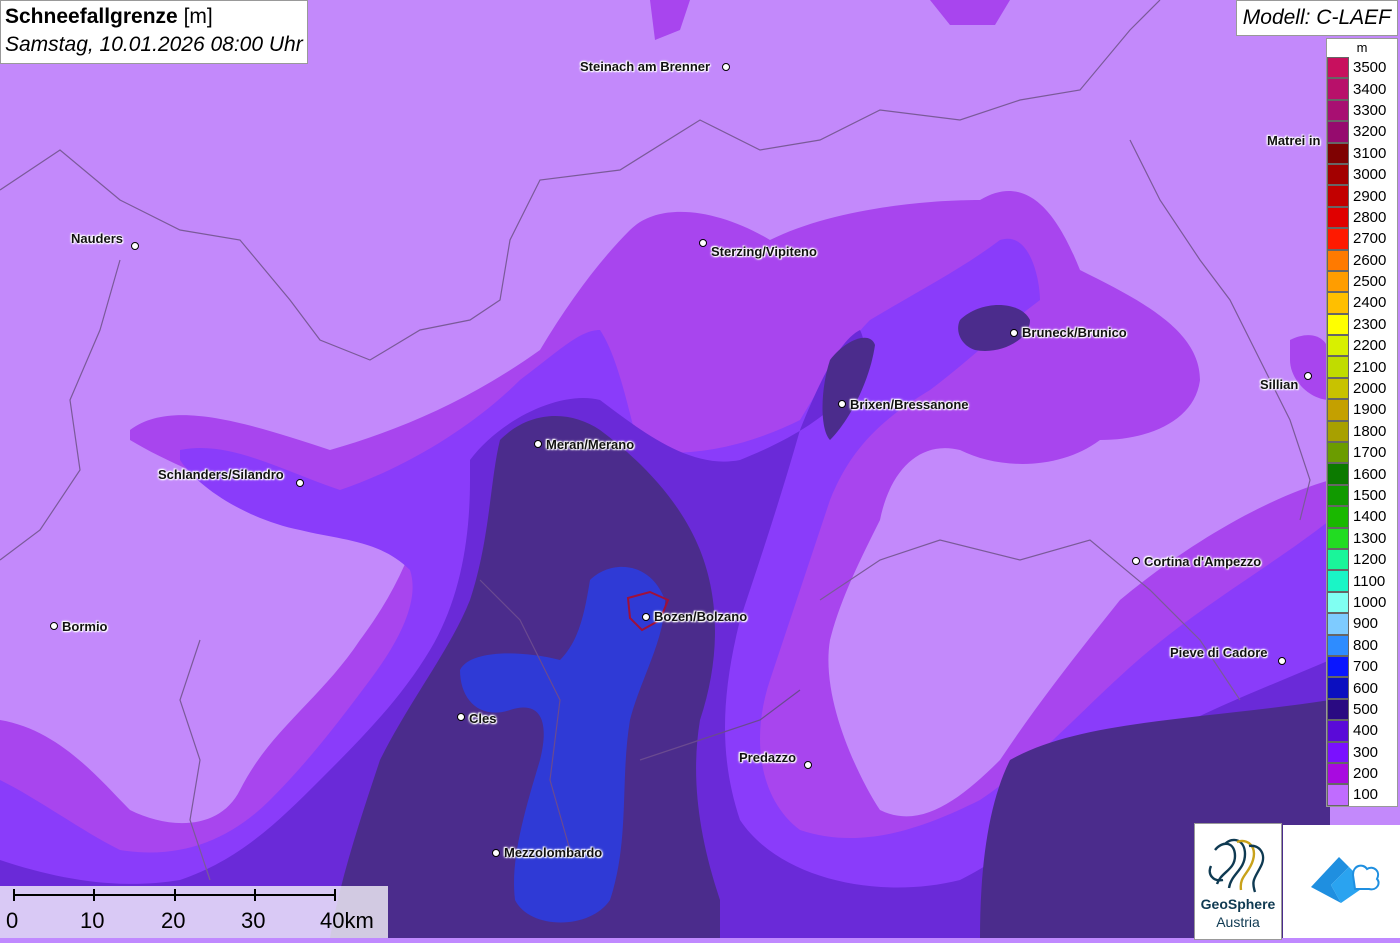 The image size is (1400, 943). What do you see at coordinates (109, 16) in the screenshot?
I see `map-title: Schneefallgrenze [m]` at bounding box center [109, 16].